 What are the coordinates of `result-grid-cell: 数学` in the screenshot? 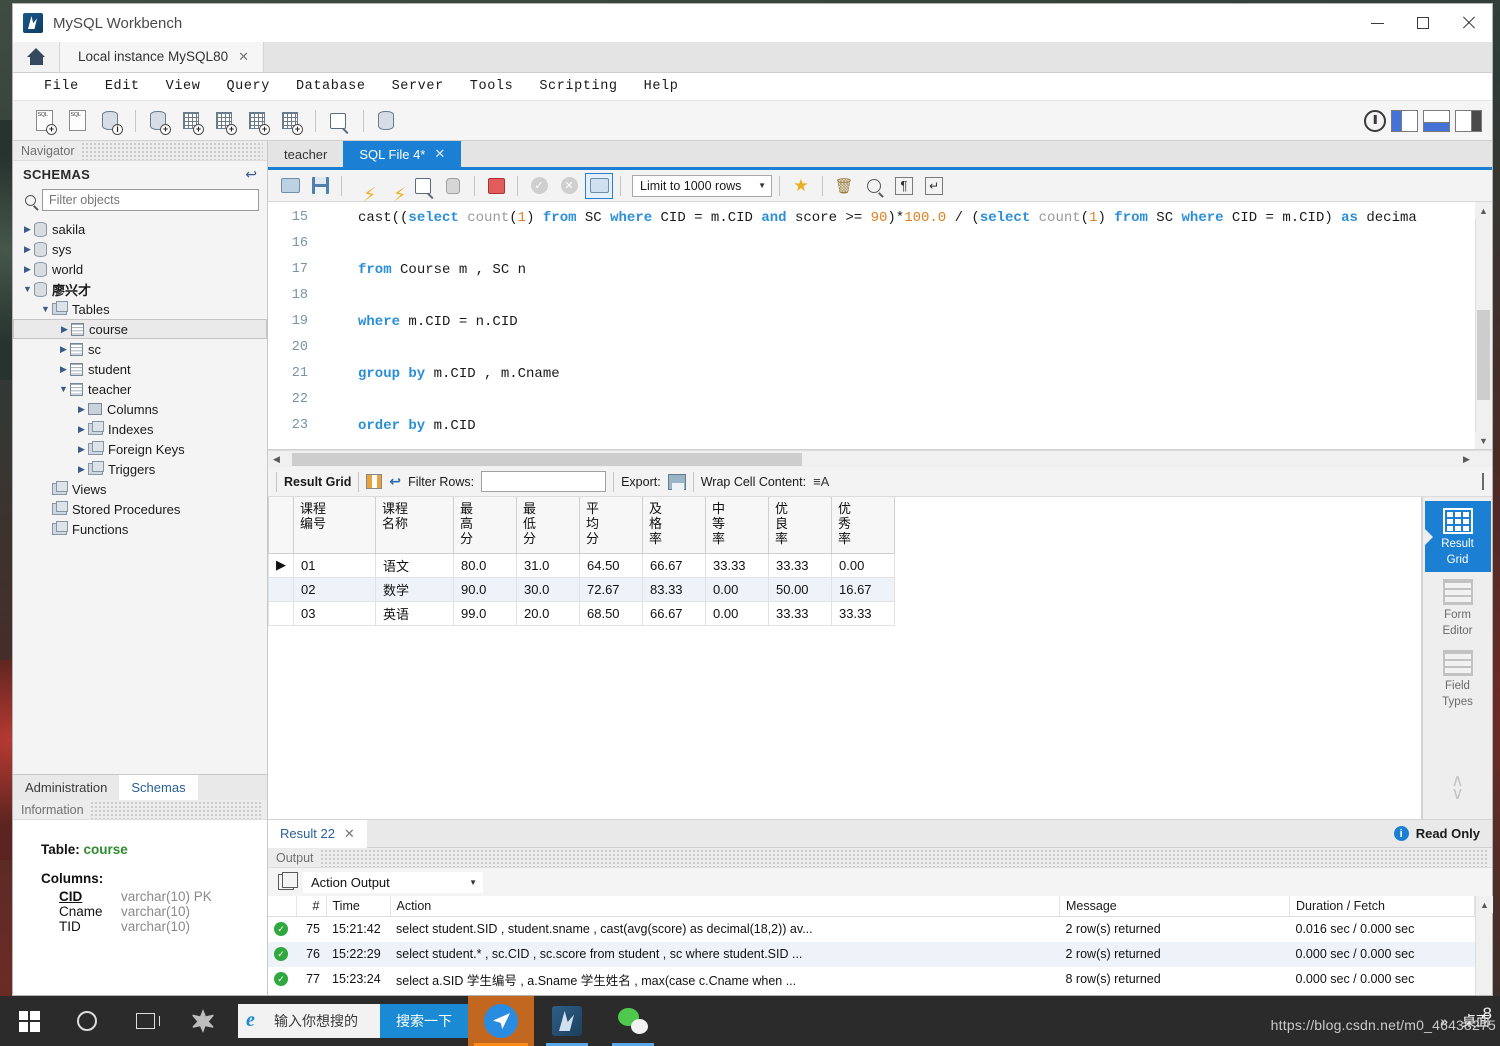 It's located at (414, 589).